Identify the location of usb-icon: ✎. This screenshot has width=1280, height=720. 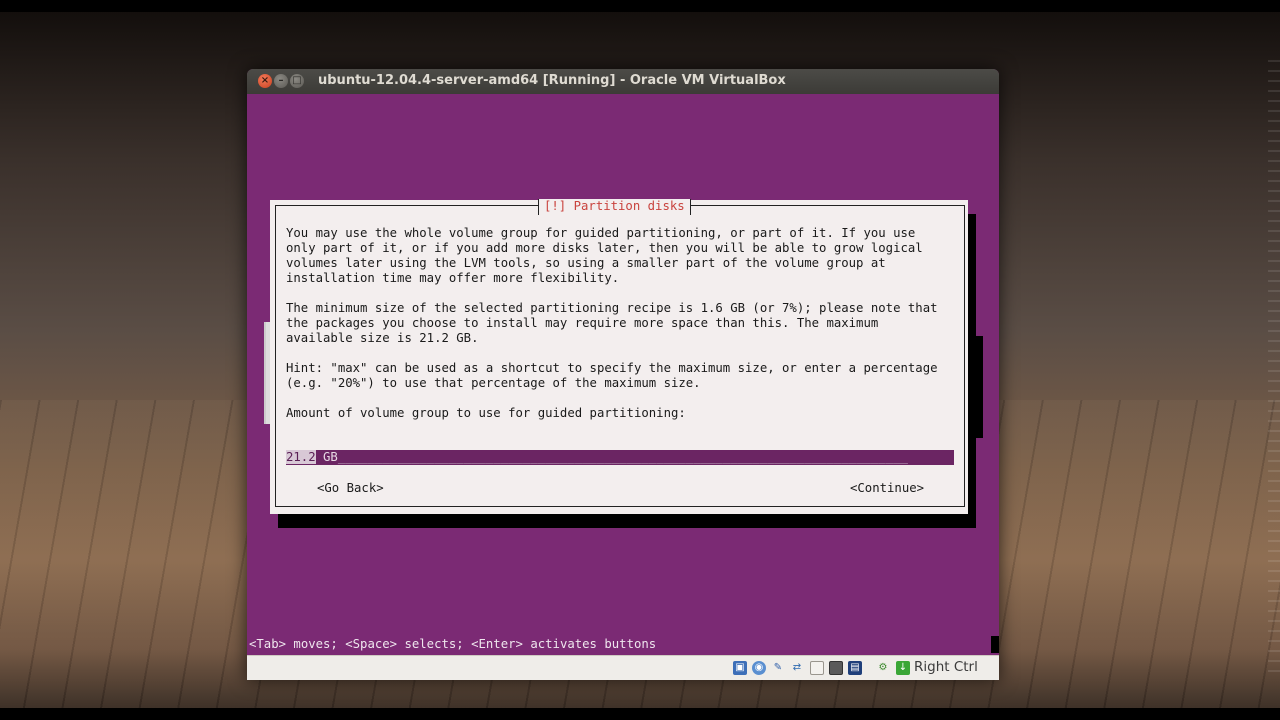
(778, 668).